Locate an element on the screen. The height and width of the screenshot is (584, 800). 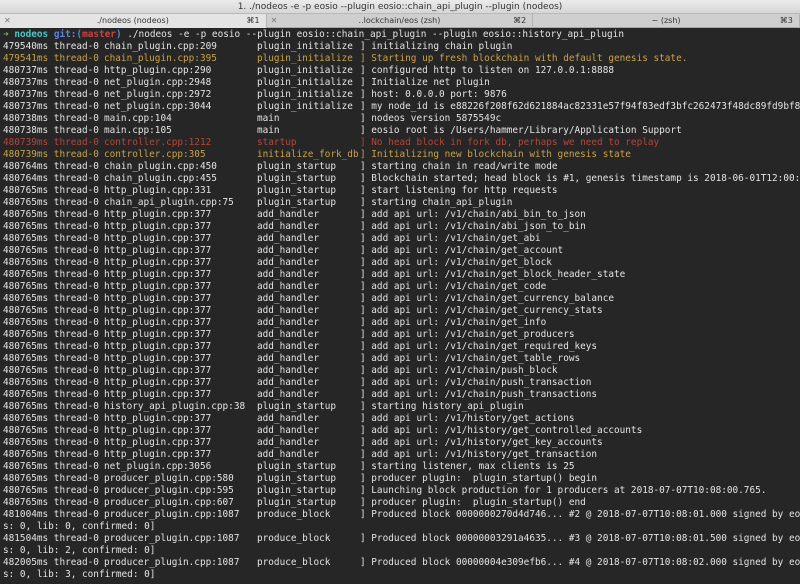
log-source: producer_plugin.cpp:580 is located at coordinates (169, 478).